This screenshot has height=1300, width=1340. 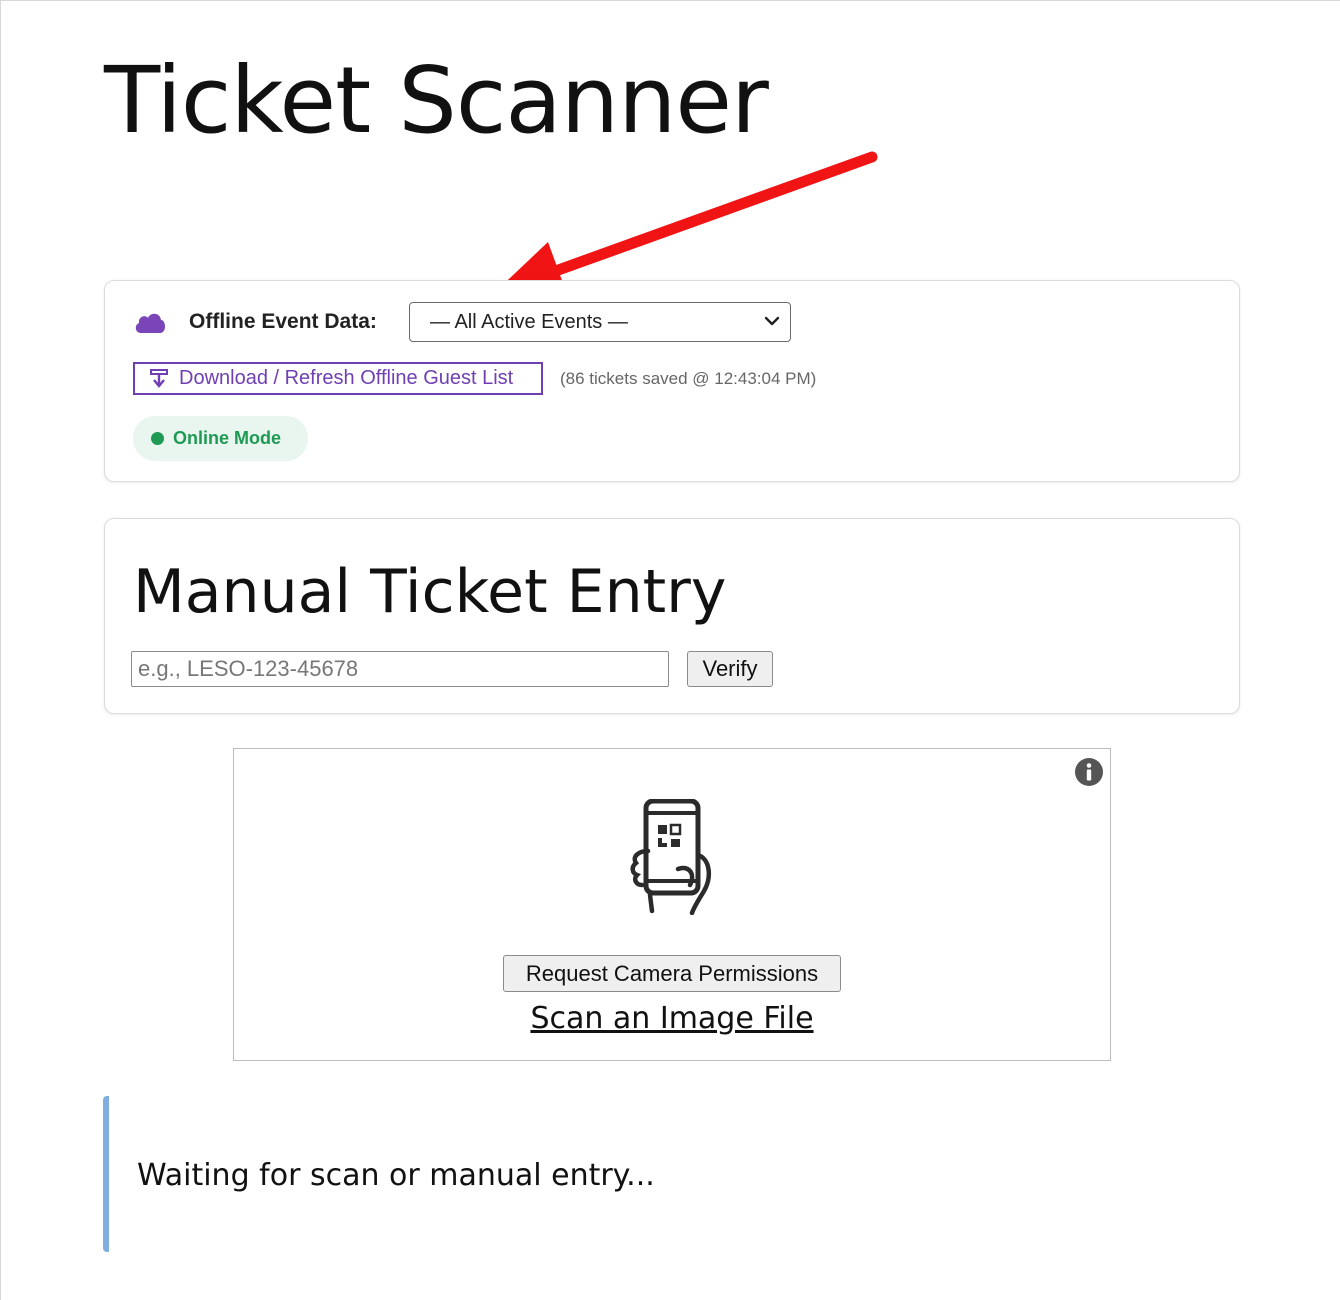 What do you see at coordinates (672, 973) in the screenshot?
I see `request-camera-button: Request Camera Permissions` at bounding box center [672, 973].